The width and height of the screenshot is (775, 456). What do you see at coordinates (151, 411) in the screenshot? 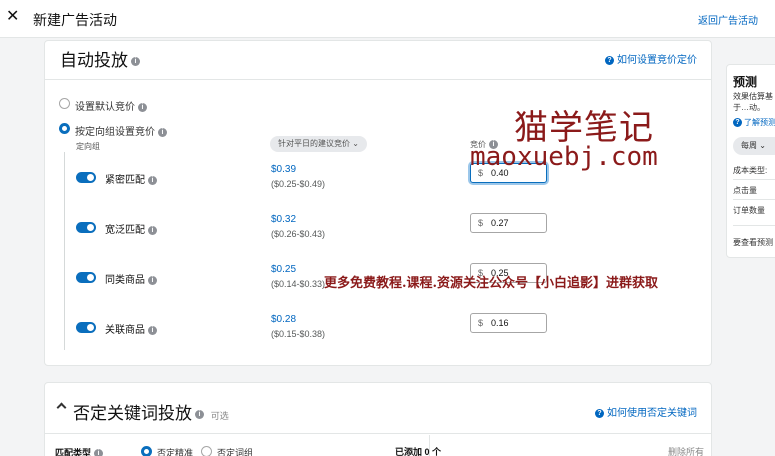
I see `negative-keyword-title: 否定关键词投放 i 可选` at bounding box center [151, 411].